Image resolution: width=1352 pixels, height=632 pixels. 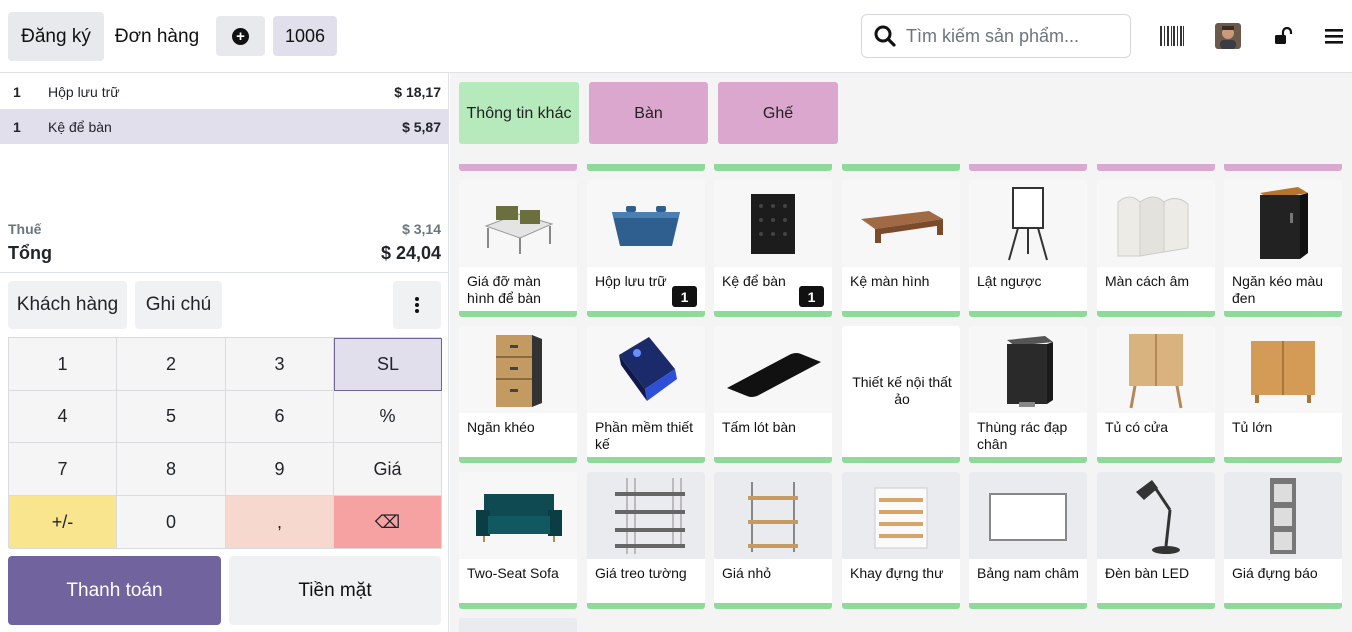 What do you see at coordinates (1022, 435) in the screenshot?
I see `product-name: Thùng rác đạp chân` at bounding box center [1022, 435].